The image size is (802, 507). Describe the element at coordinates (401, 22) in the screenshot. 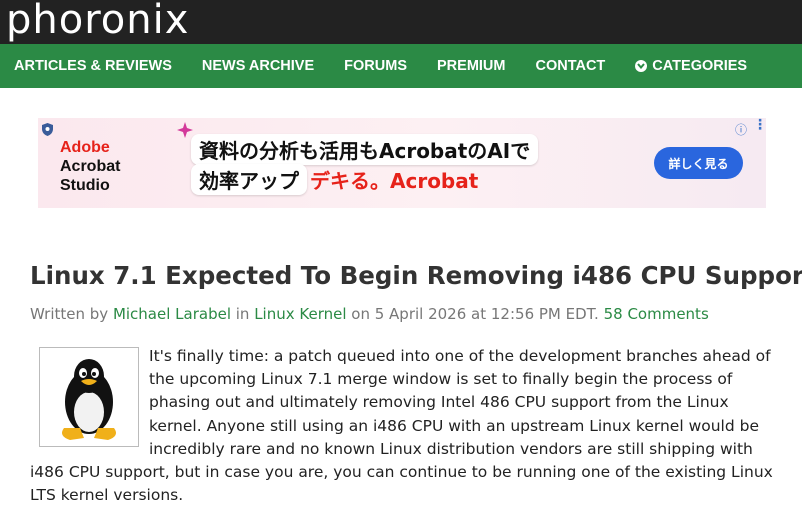

I see `site-header: phoronix` at that location.